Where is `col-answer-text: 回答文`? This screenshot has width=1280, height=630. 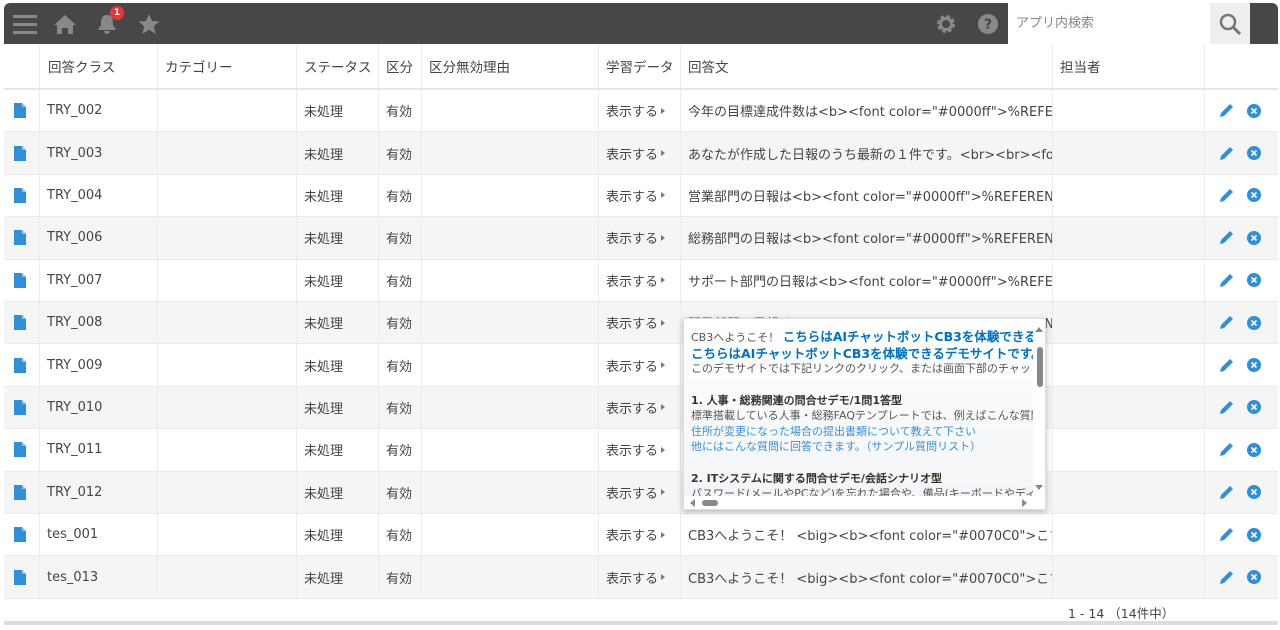 col-answer-text: 回答文 is located at coordinates (867, 66).